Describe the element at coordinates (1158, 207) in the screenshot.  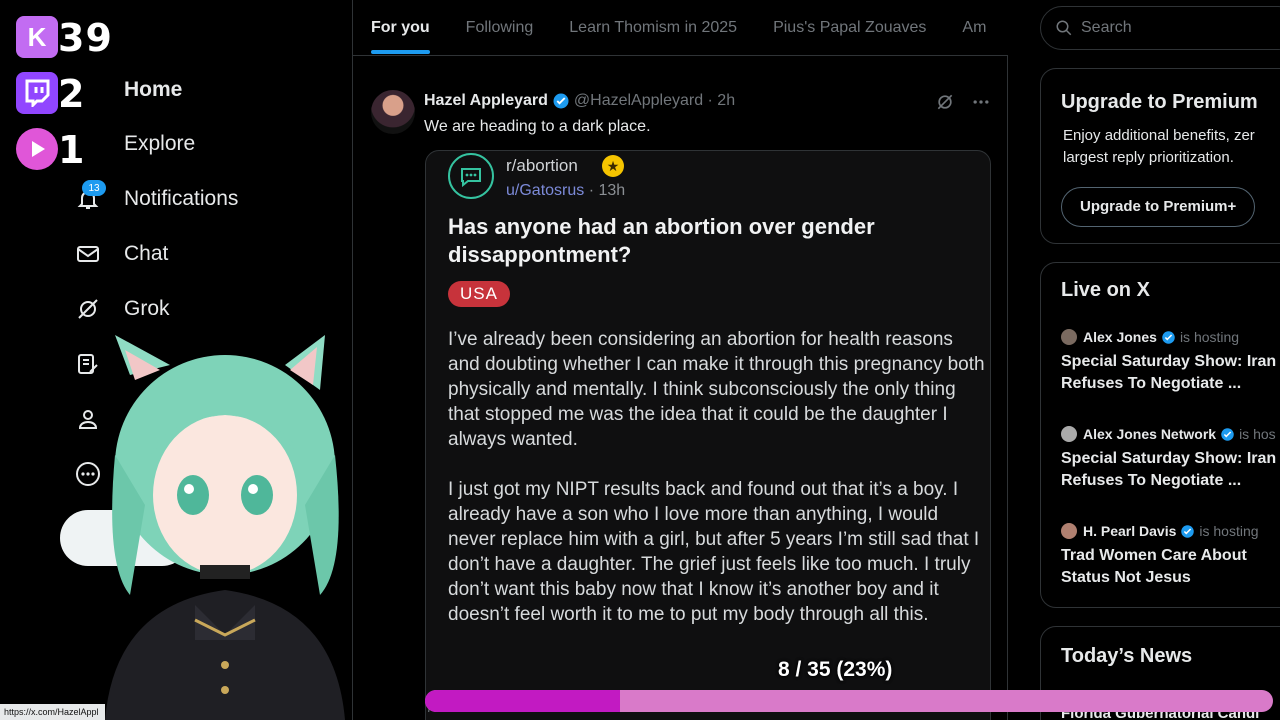
I see `upgrade-premium-button: Upgrade to Premium+` at that location.